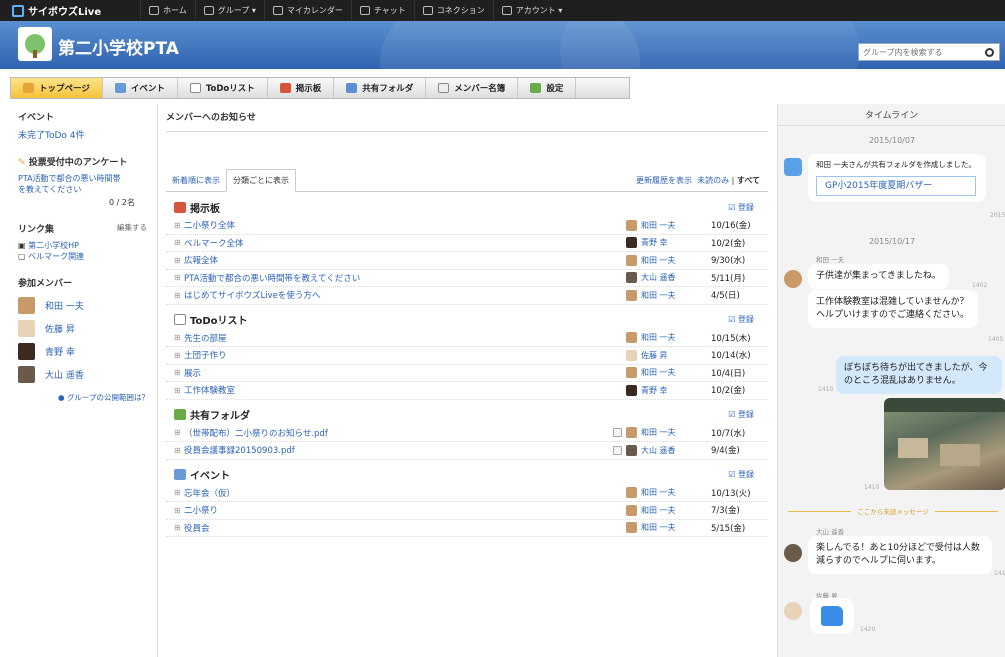 Image resolution: width=1005 pixels, height=657 pixels. What do you see at coordinates (201, 510) in the screenshot?
I see `item-title-link: 二小祭り` at bounding box center [201, 510].